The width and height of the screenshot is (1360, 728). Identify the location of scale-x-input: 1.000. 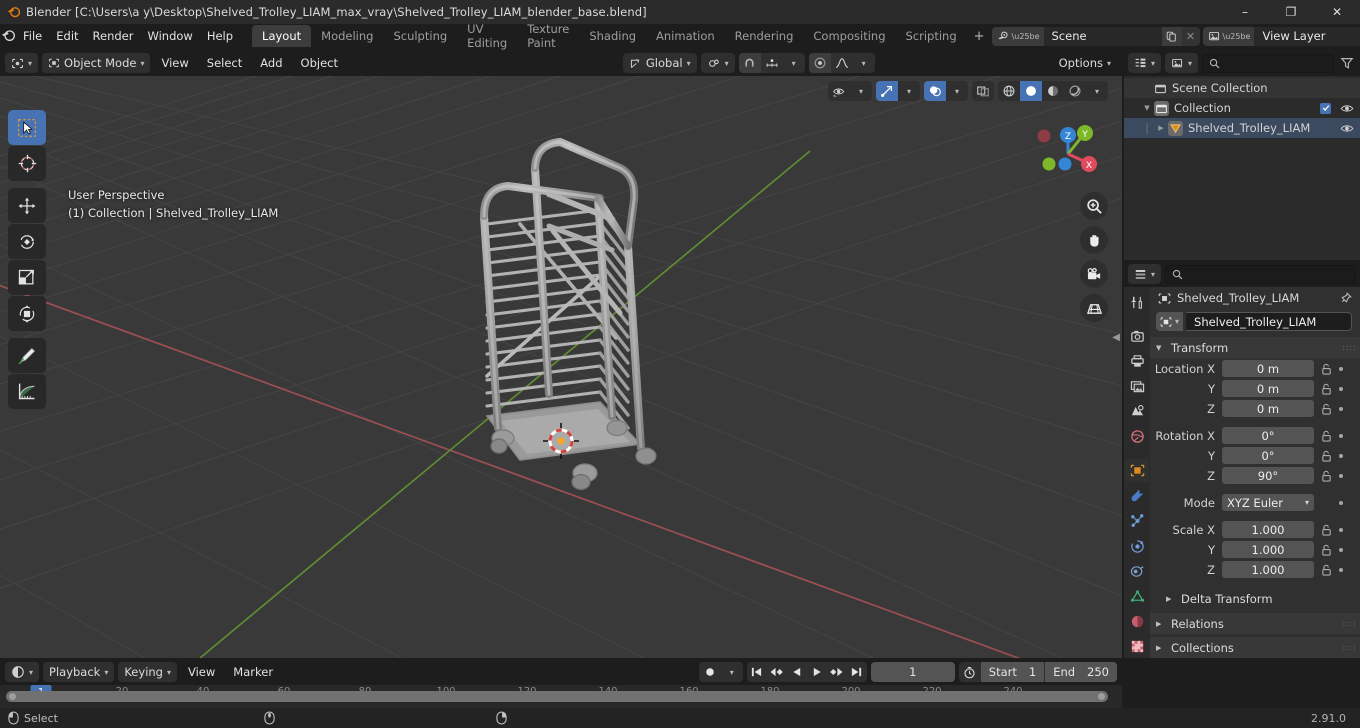
(1268, 529).